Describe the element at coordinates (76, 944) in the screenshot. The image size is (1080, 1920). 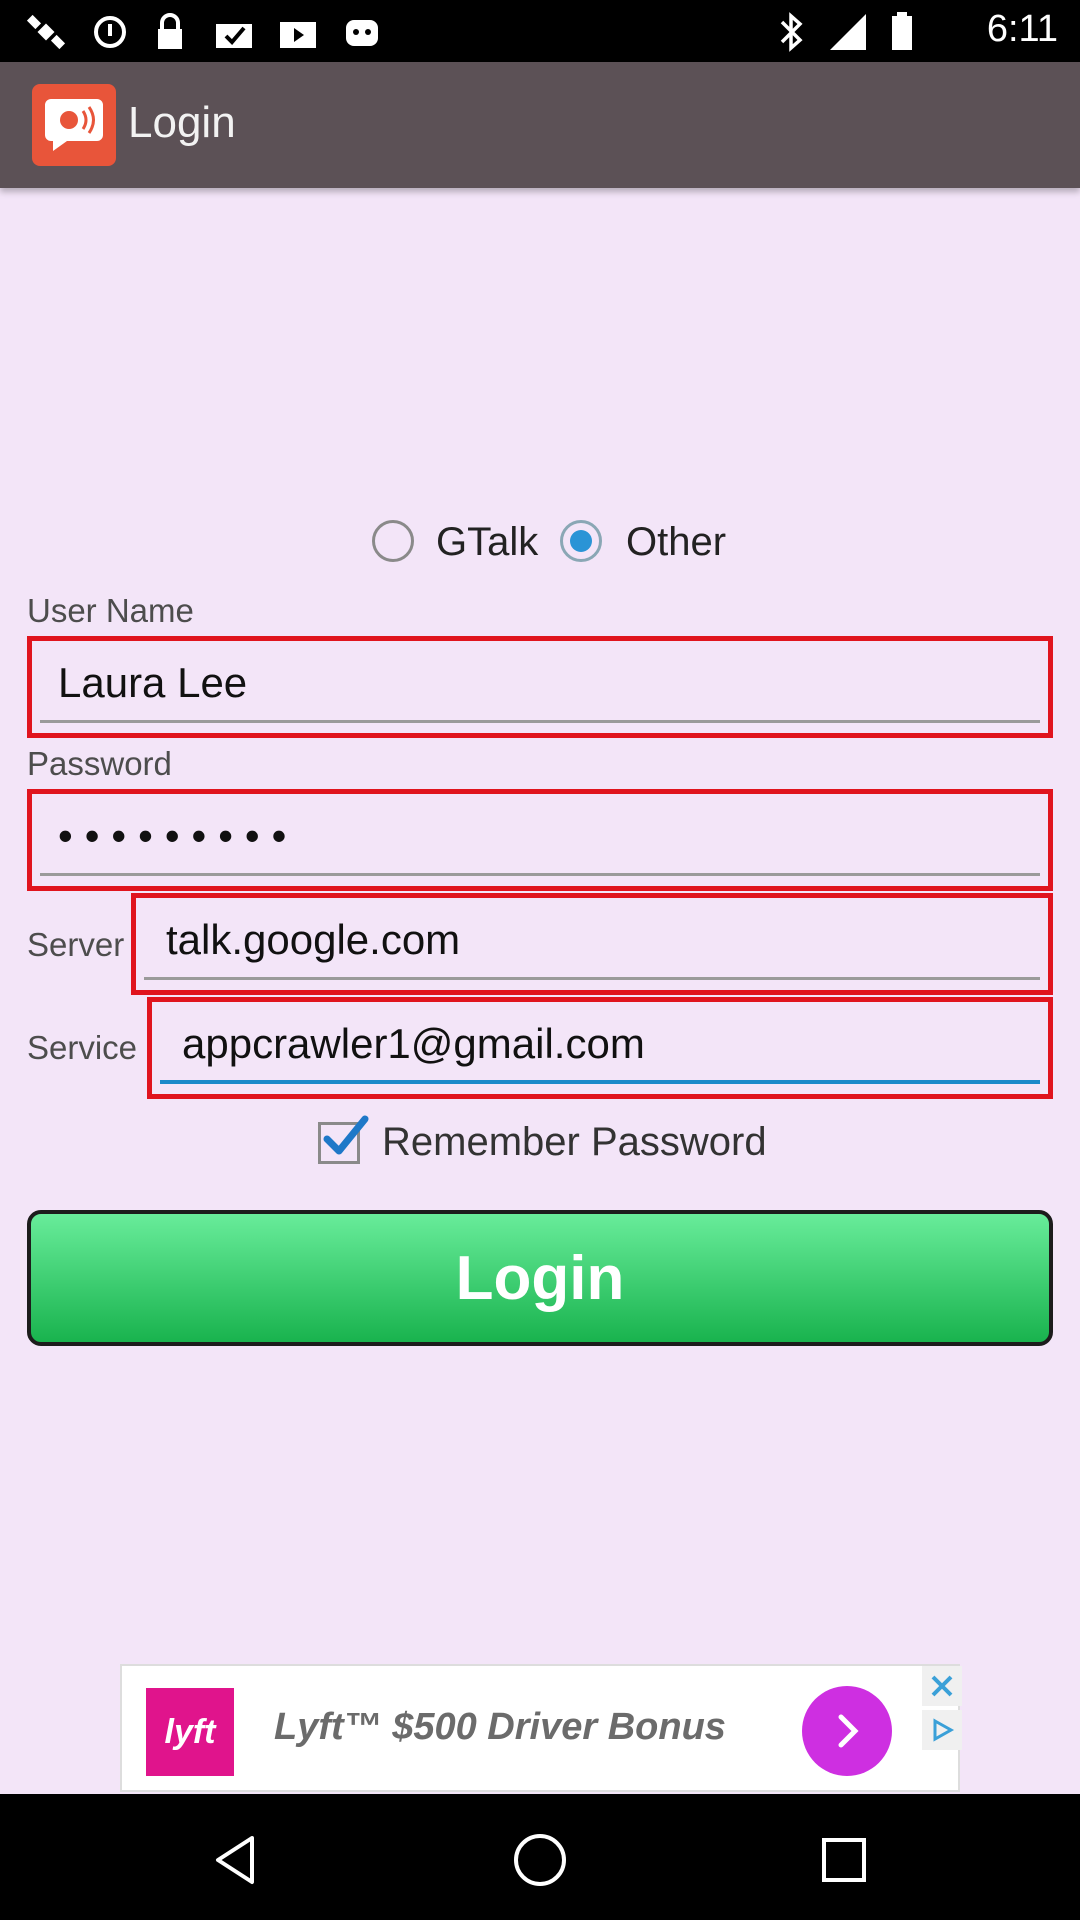
I see `server-label: Server` at that location.